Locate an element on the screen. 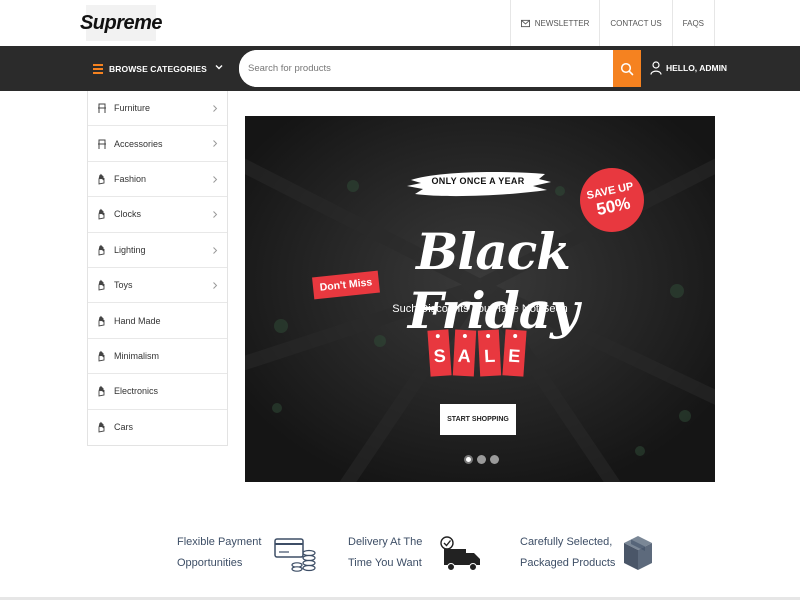  feature-packaged-products: Carefully Selected, Packaged Products is located at coordinates (587, 553).